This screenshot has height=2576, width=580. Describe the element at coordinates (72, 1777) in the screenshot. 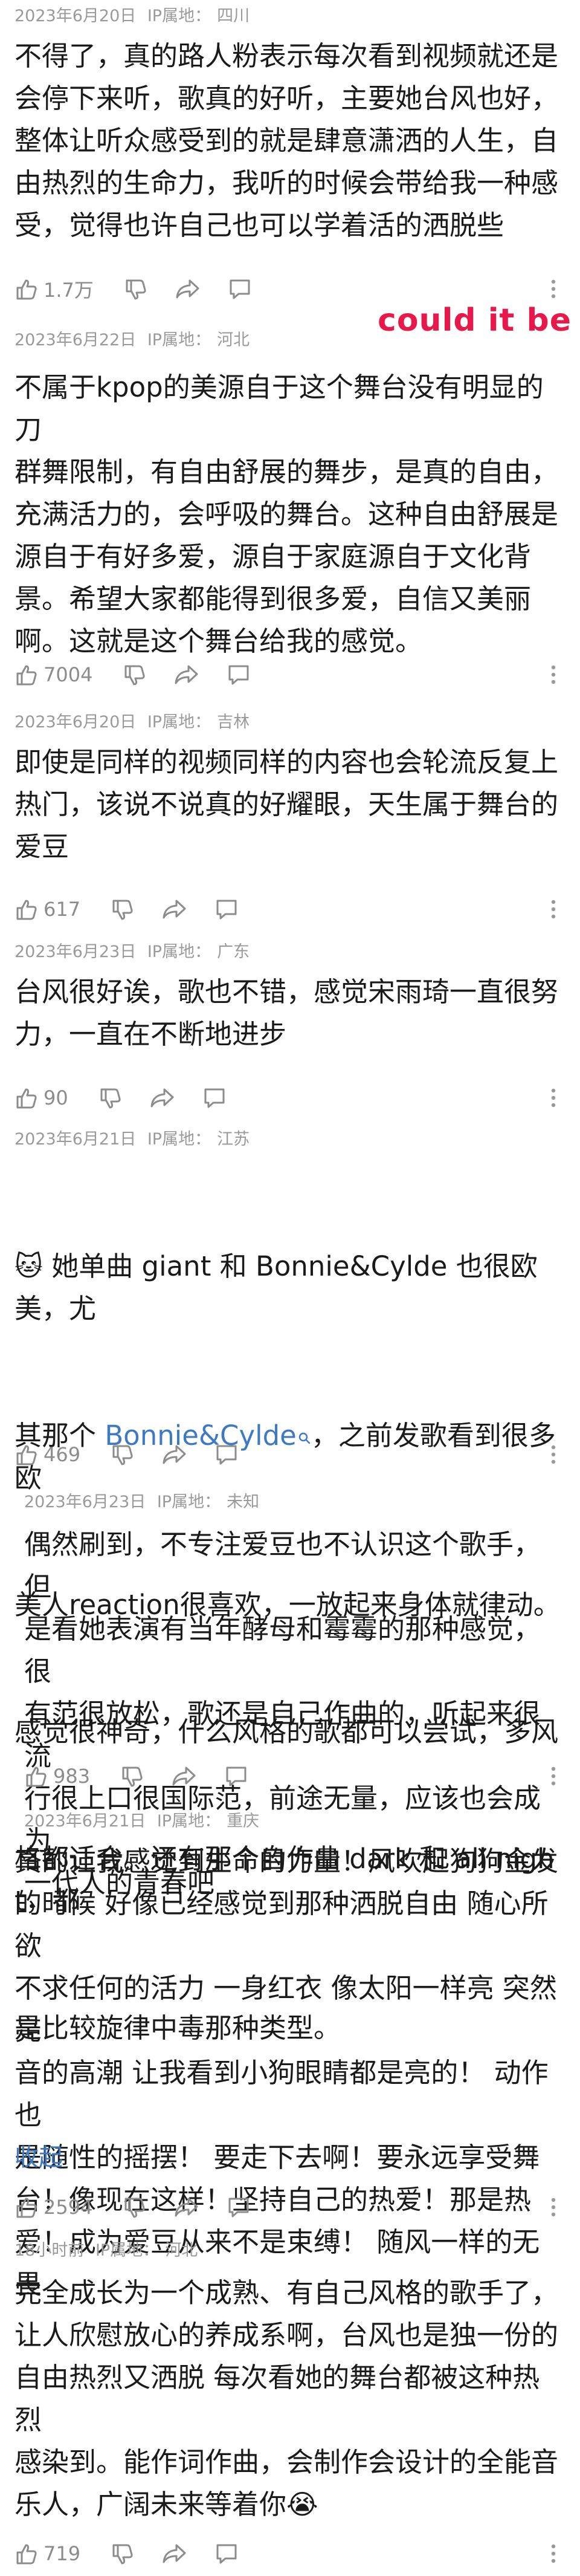

I see `like-count: 983` at that location.